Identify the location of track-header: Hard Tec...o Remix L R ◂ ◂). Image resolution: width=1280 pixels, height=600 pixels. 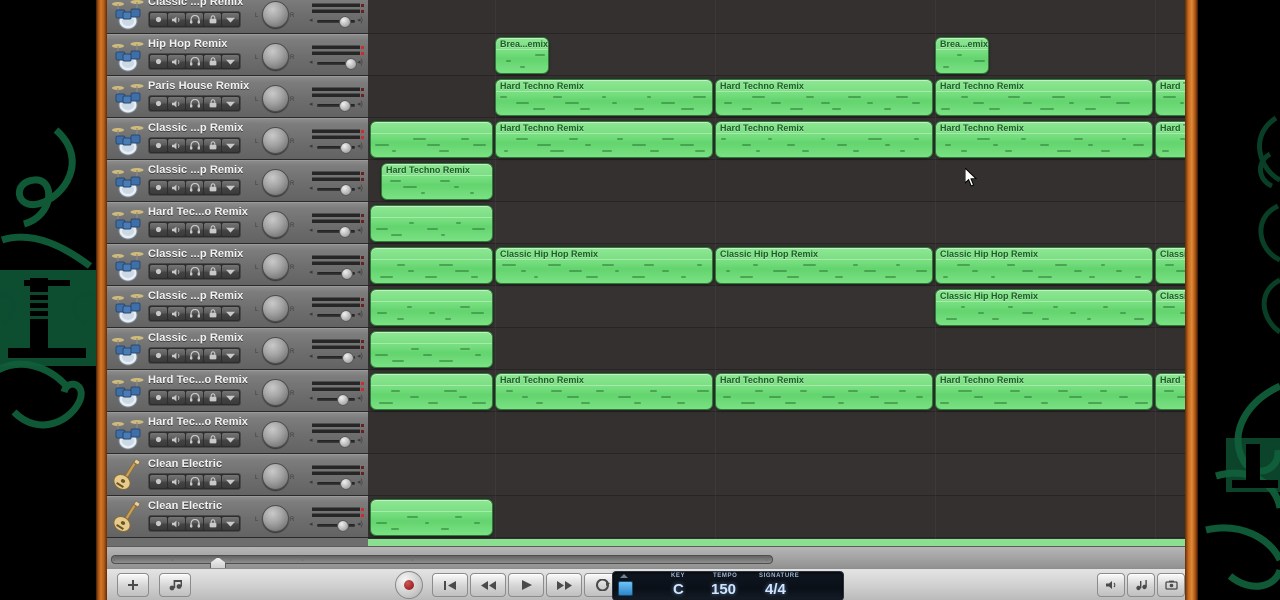
(237, 223).